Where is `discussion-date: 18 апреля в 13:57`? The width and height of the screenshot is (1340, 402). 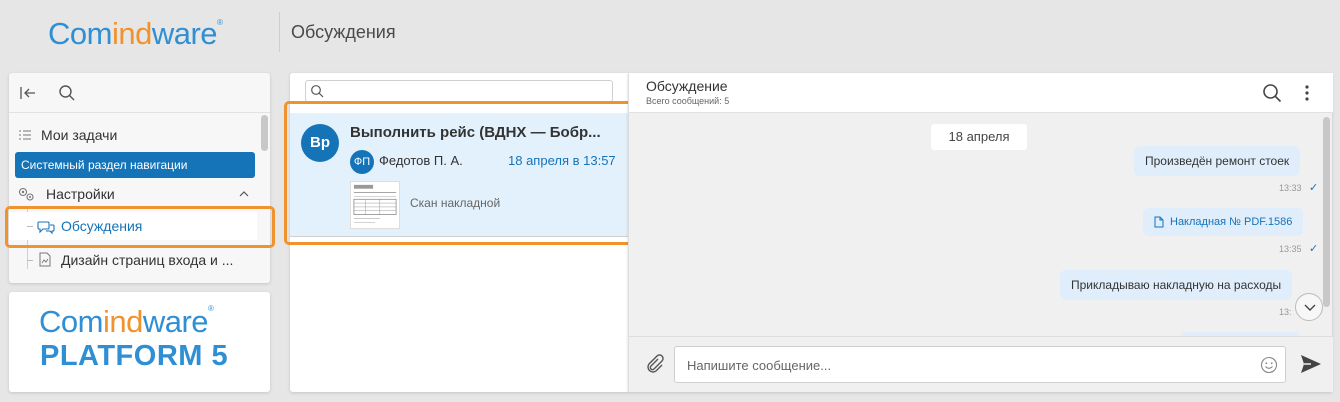 discussion-date: 18 апреля в 13:57 is located at coordinates (562, 160).